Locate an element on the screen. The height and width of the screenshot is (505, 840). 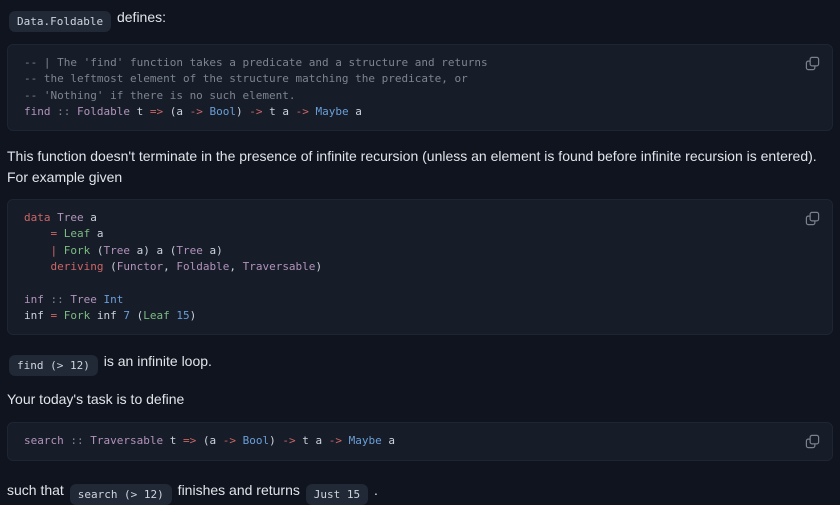
task-line: Your today's task is to define is located at coordinates (420, 399).